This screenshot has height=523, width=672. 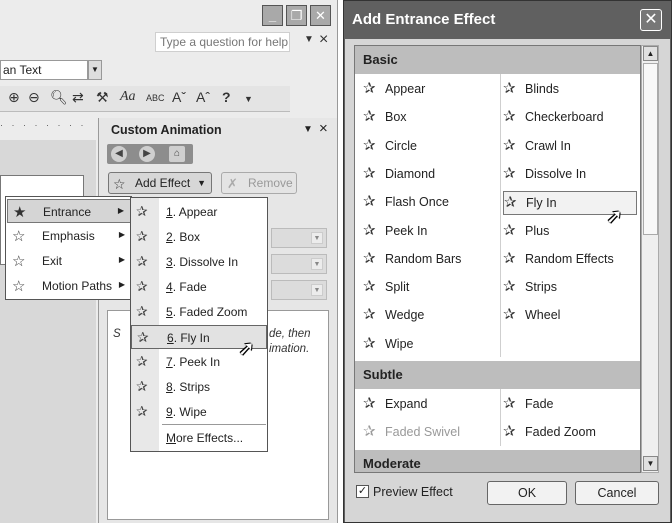 What do you see at coordinates (199, 312) in the screenshot?
I see `submenu-item-faded-zoom: ✰ 5. Faded Zoom` at bounding box center [199, 312].